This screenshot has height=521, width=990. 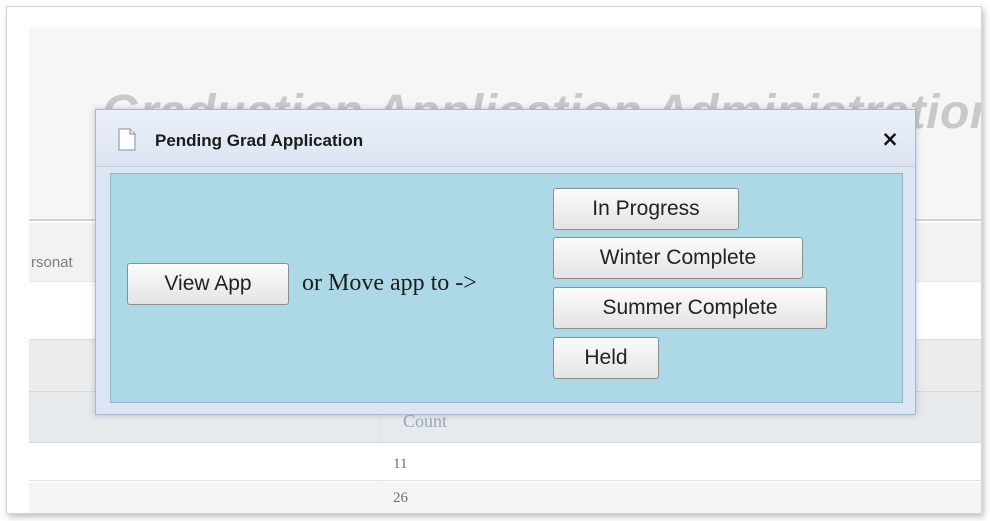 I want to click on move-in-progress-button: In Progress, so click(x=646, y=209).